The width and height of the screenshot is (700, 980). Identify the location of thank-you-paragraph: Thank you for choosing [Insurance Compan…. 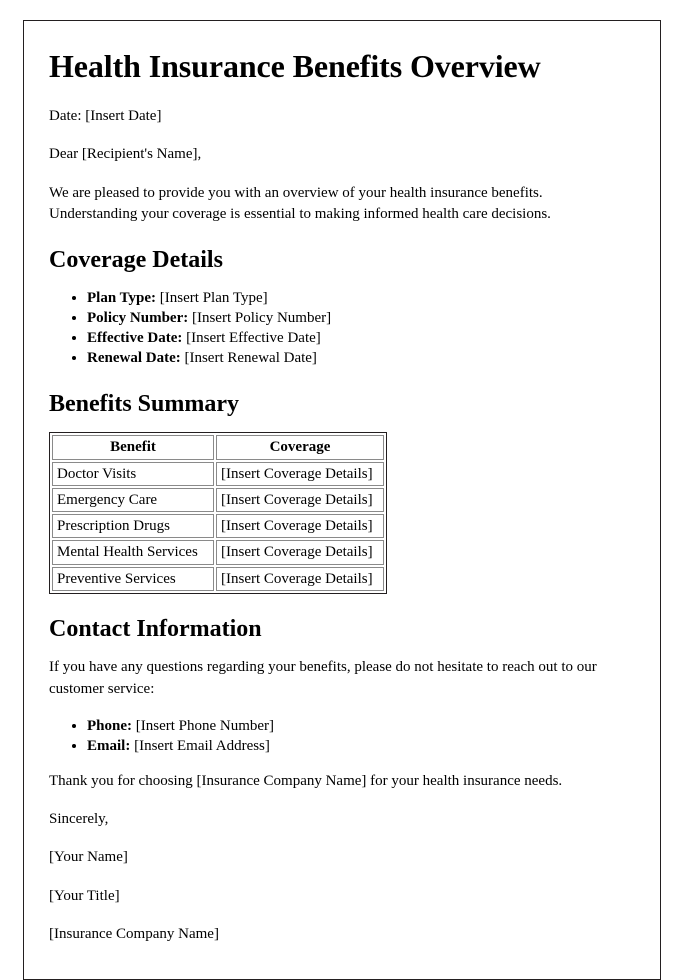
(306, 780).